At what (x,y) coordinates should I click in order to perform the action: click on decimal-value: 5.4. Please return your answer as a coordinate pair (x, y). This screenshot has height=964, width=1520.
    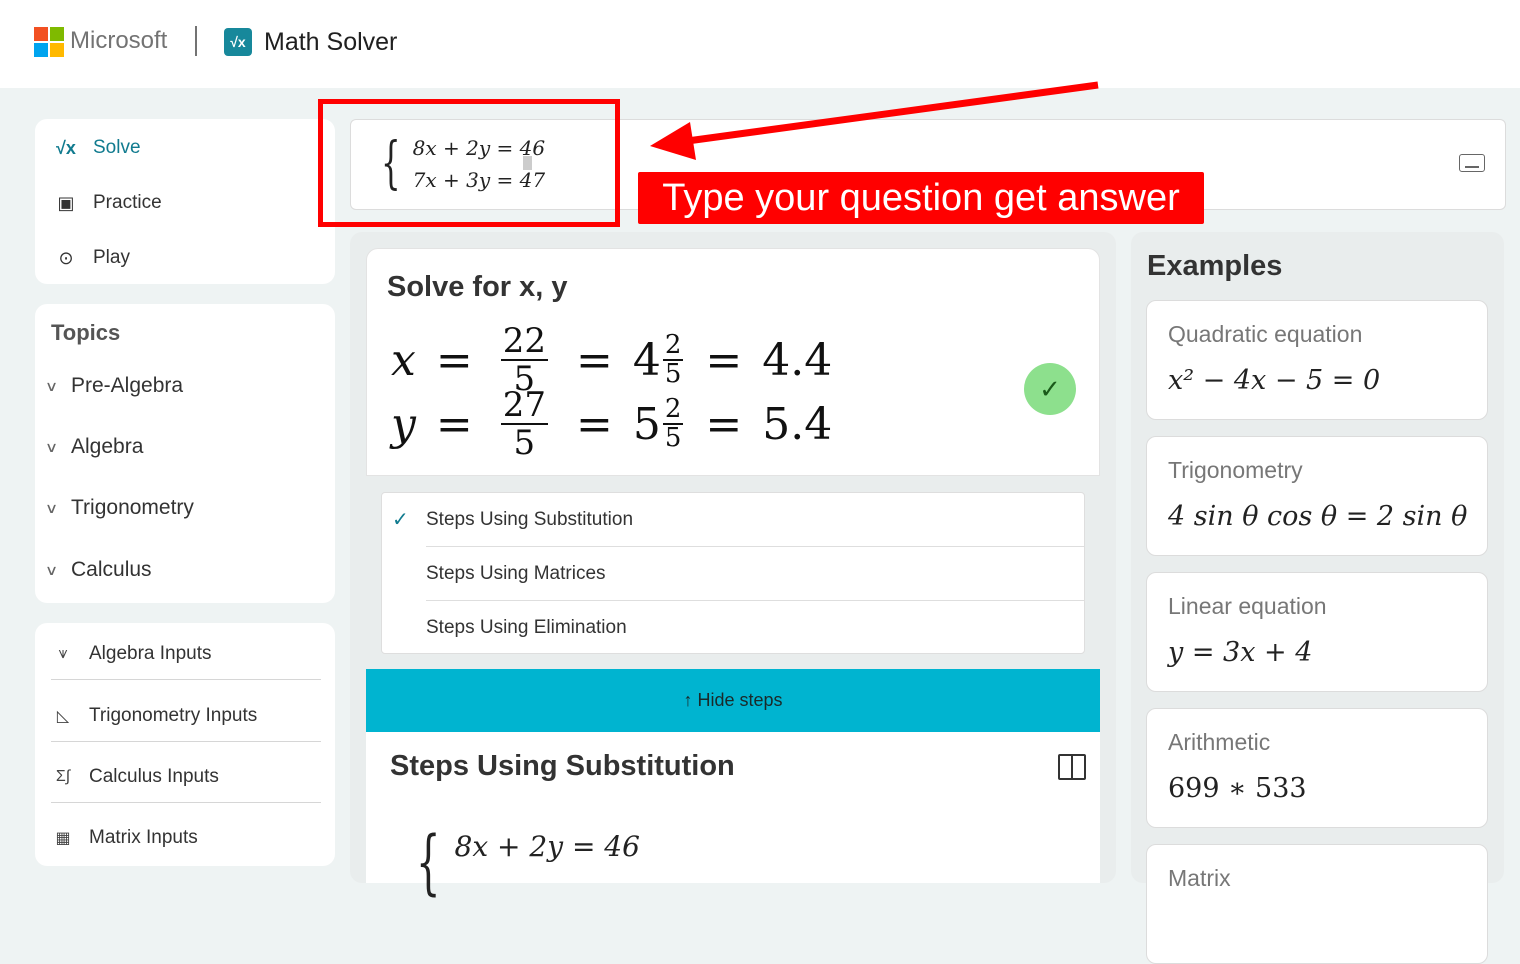
    Looking at the image, I should click on (797, 424).